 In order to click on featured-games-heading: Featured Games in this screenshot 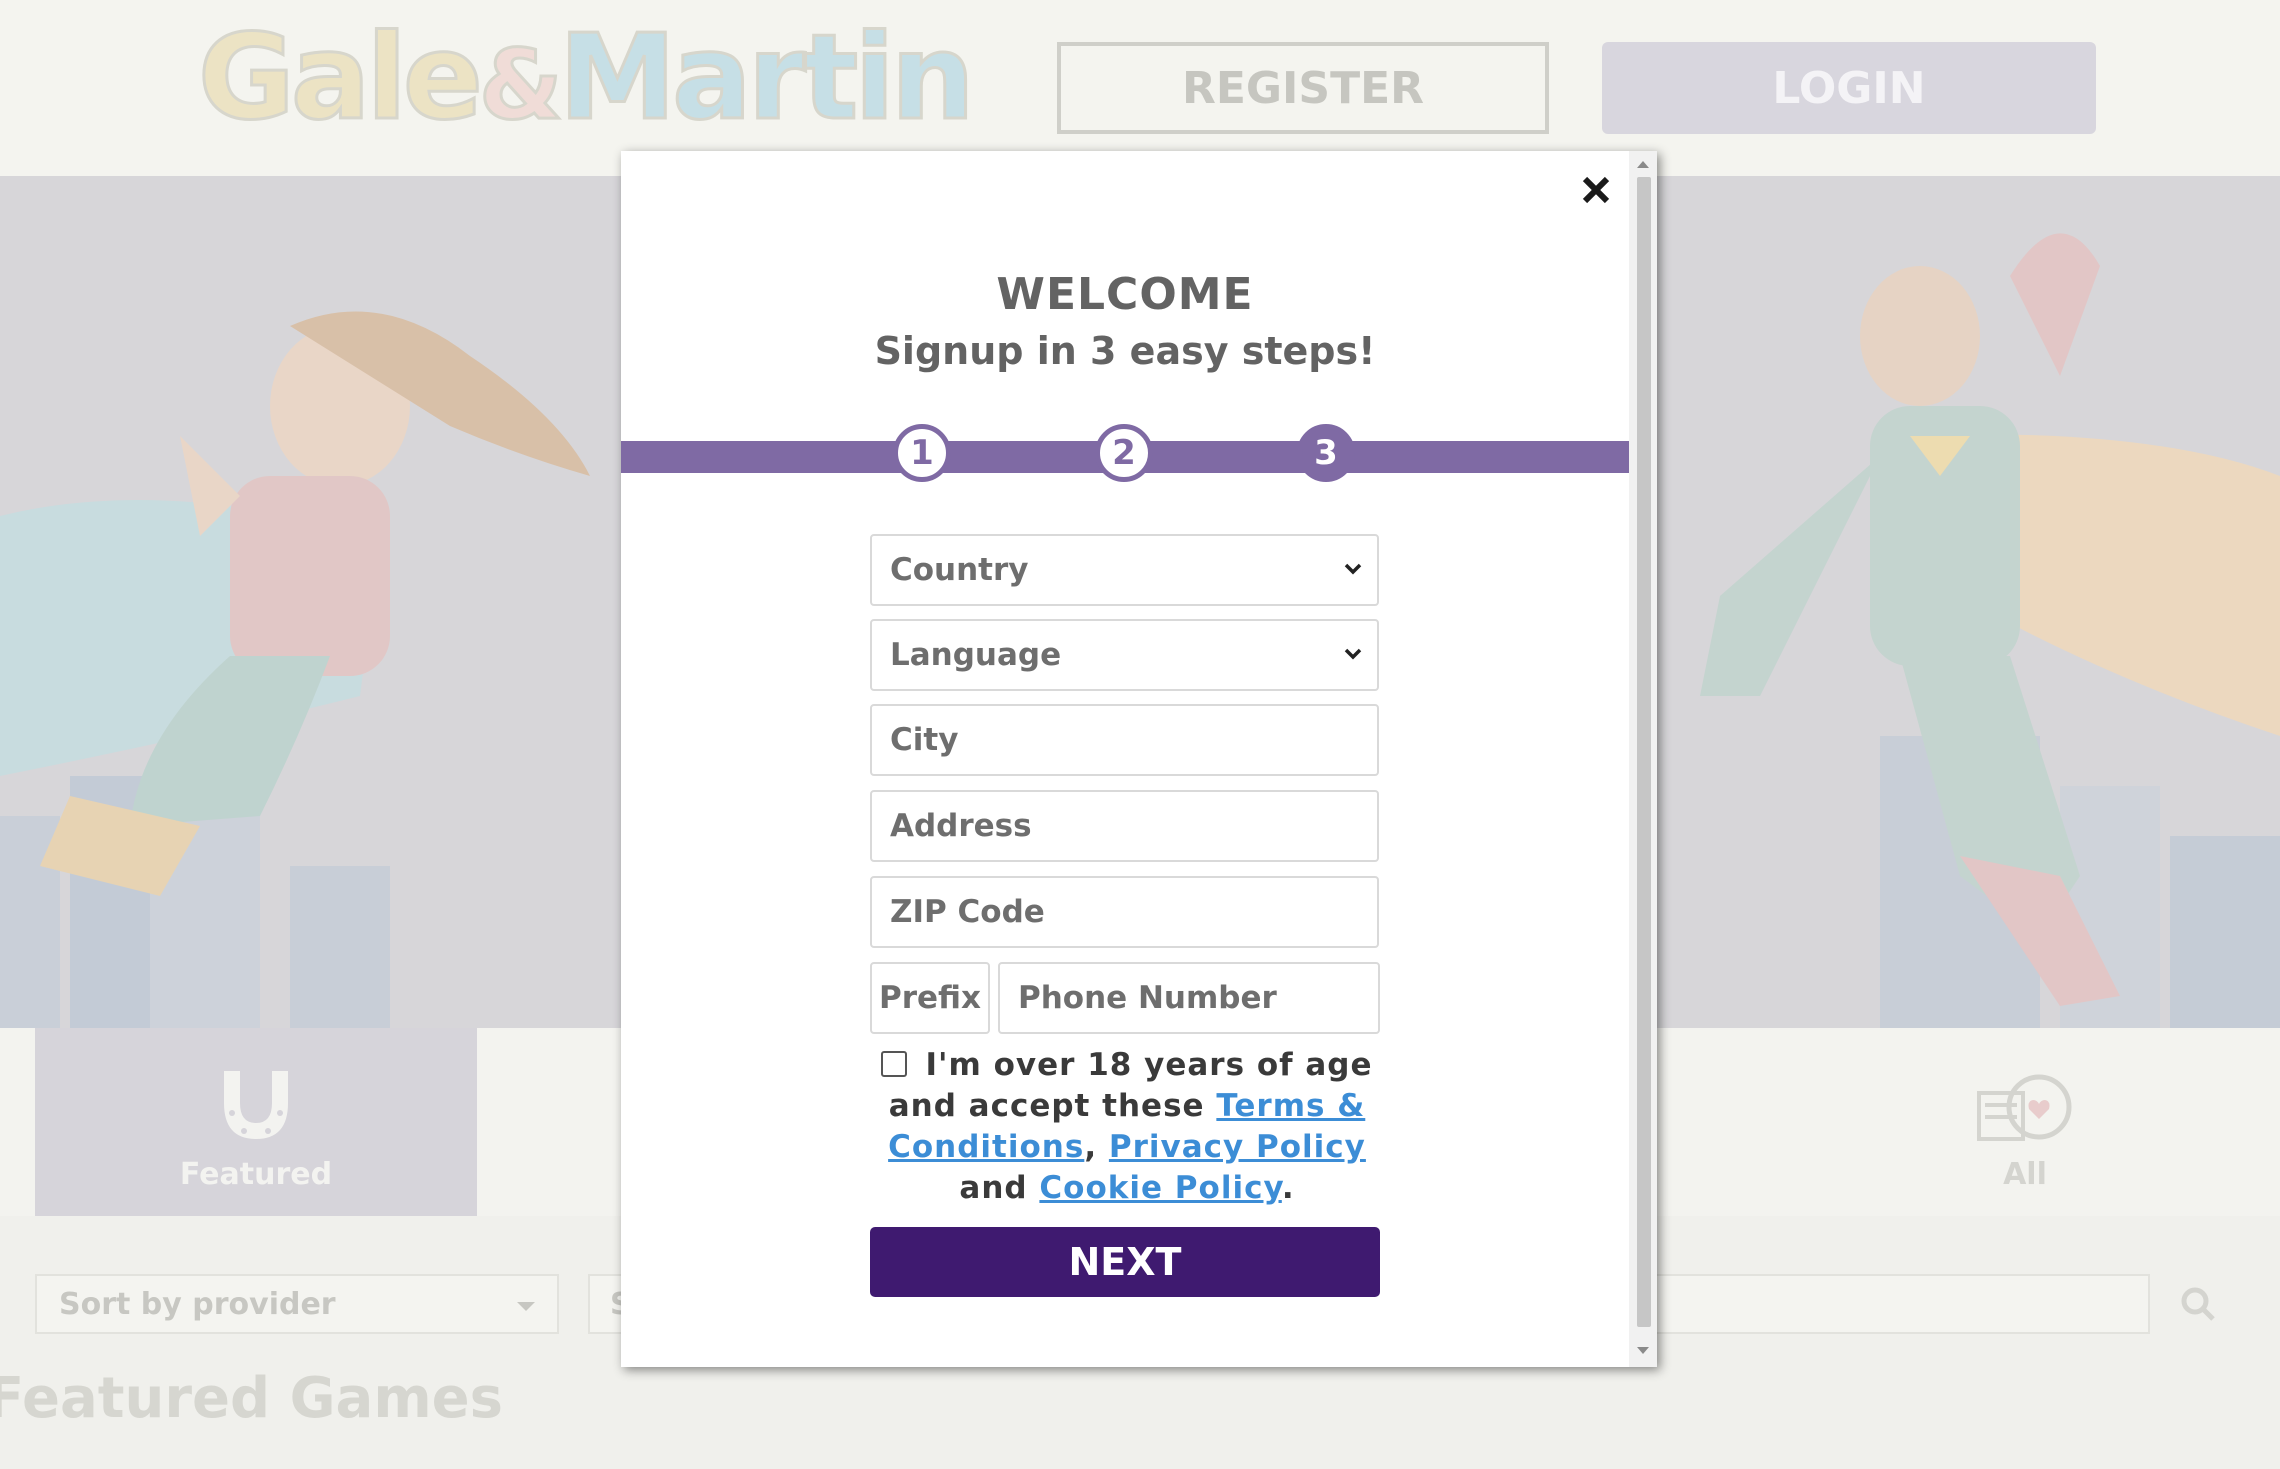, I will do `click(251, 1398)`.